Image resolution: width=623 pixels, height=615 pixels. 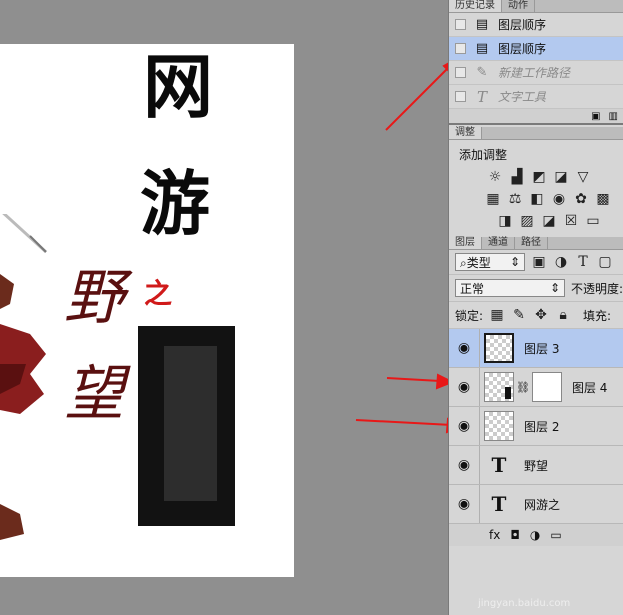 I want to click on levels-icon: ▟, so click(x=517, y=177).